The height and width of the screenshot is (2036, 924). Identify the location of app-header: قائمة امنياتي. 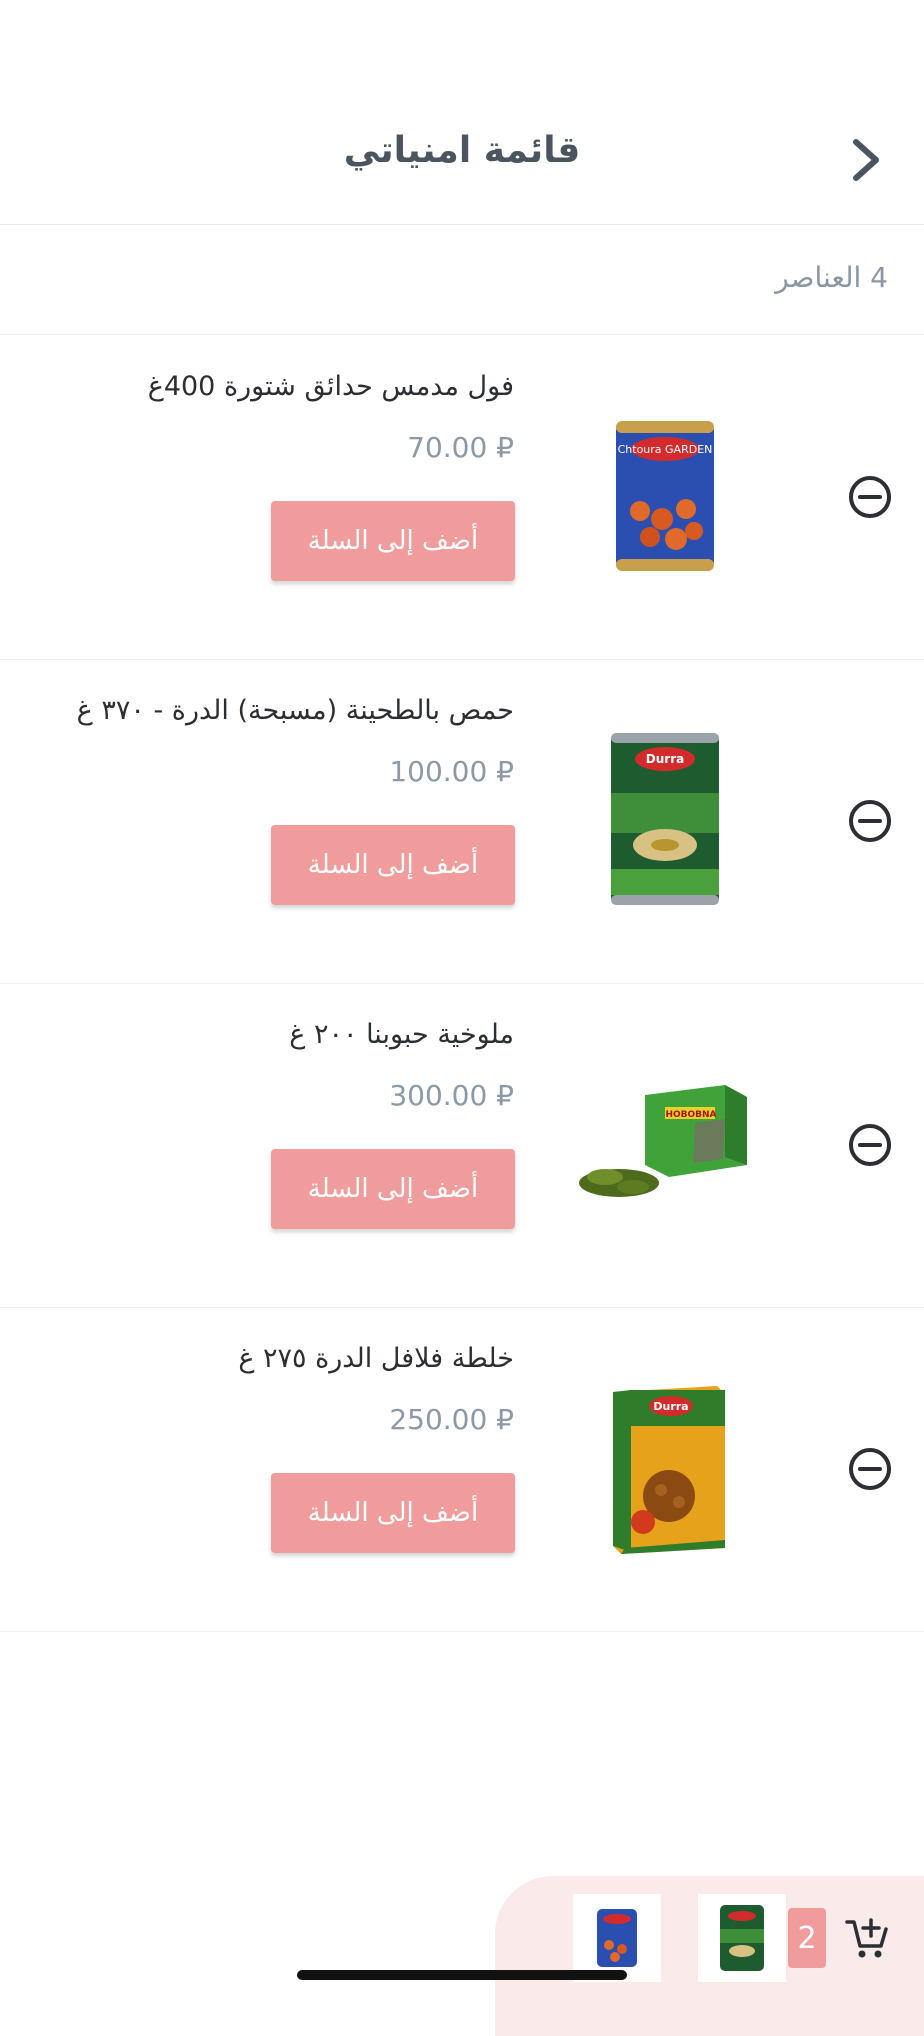
(462, 112).